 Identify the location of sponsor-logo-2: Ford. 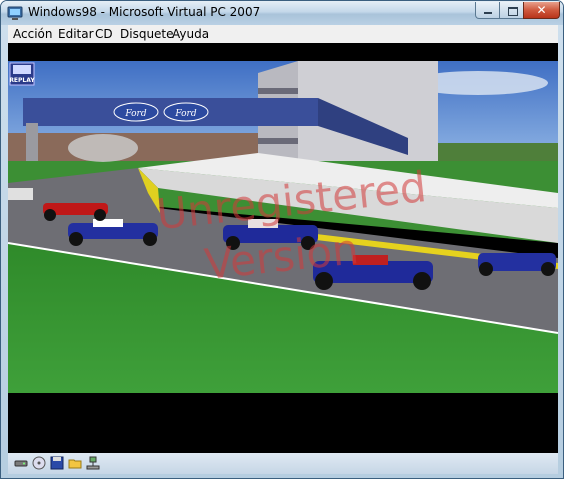
(185, 114).